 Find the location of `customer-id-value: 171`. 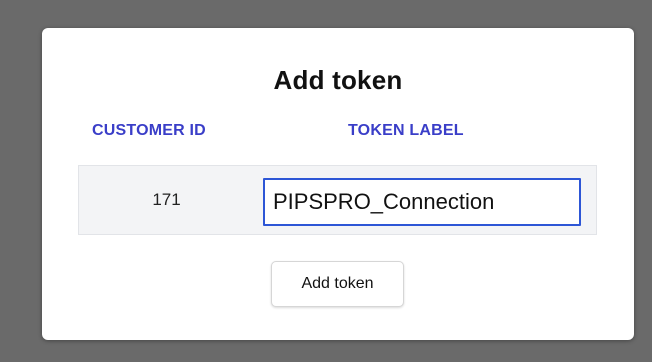

customer-id-value: 171 is located at coordinates (166, 199).